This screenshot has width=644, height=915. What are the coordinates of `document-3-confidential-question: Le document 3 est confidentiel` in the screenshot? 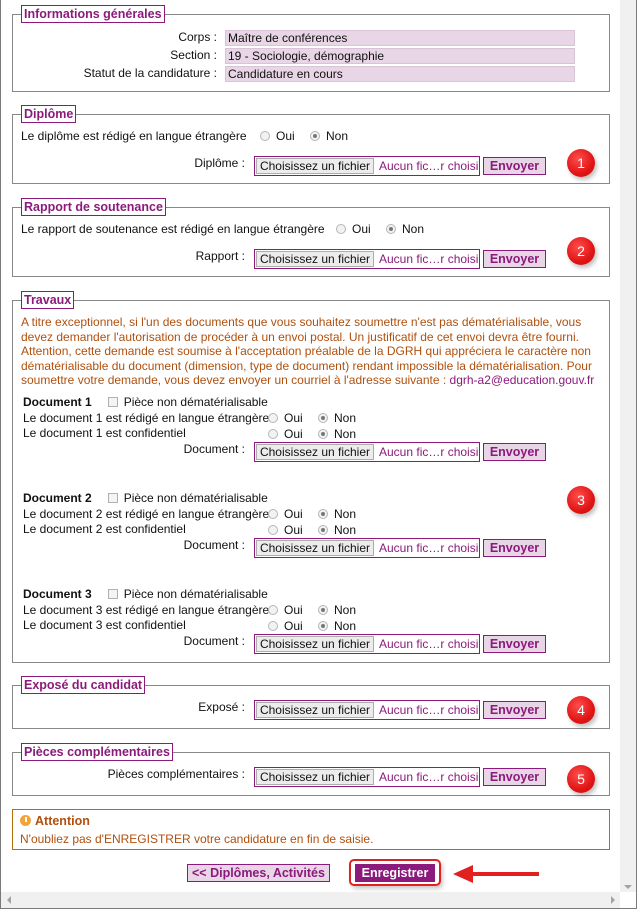 It's located at (104, 625).